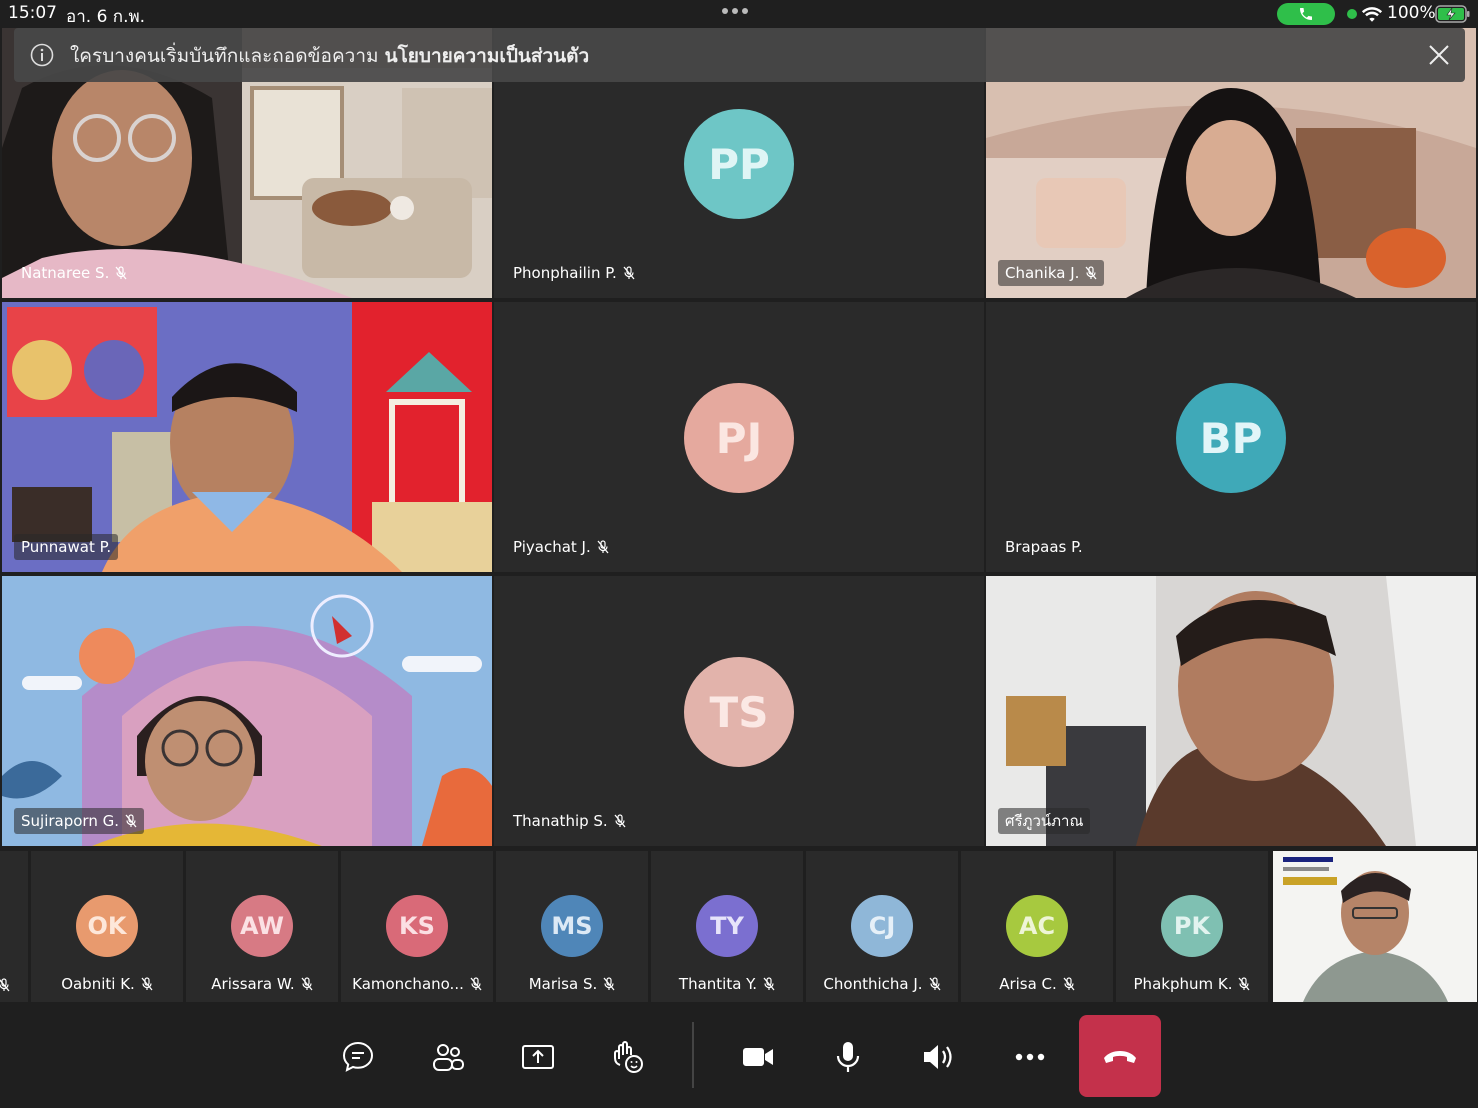 The width and height of the screenshot is (1478, 1108). I want to click on self-video, so click(1375, 926).